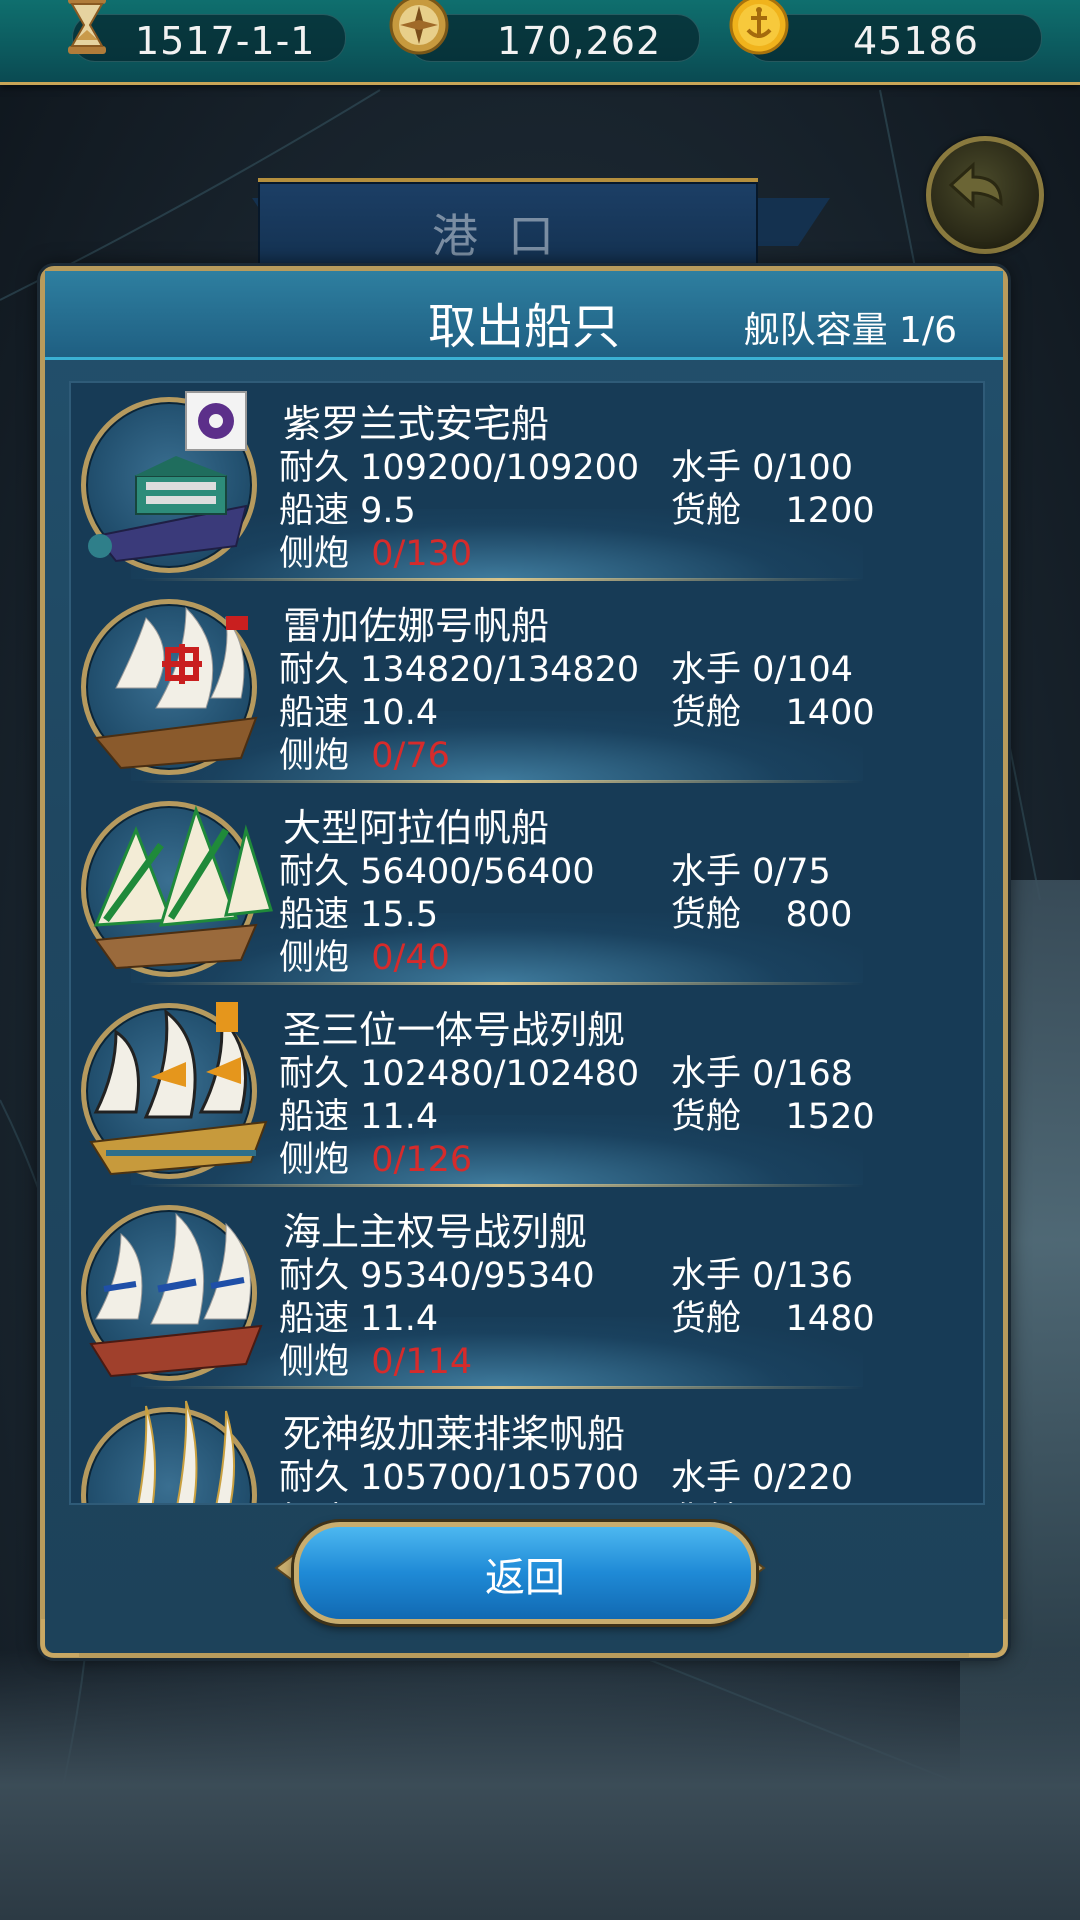 The height and width of the screenshot is (1920, 1080). Describe the element at coordinates (773, 1319) in the screenshot. I see `cargo-stat: 货舱 1480` at that location.